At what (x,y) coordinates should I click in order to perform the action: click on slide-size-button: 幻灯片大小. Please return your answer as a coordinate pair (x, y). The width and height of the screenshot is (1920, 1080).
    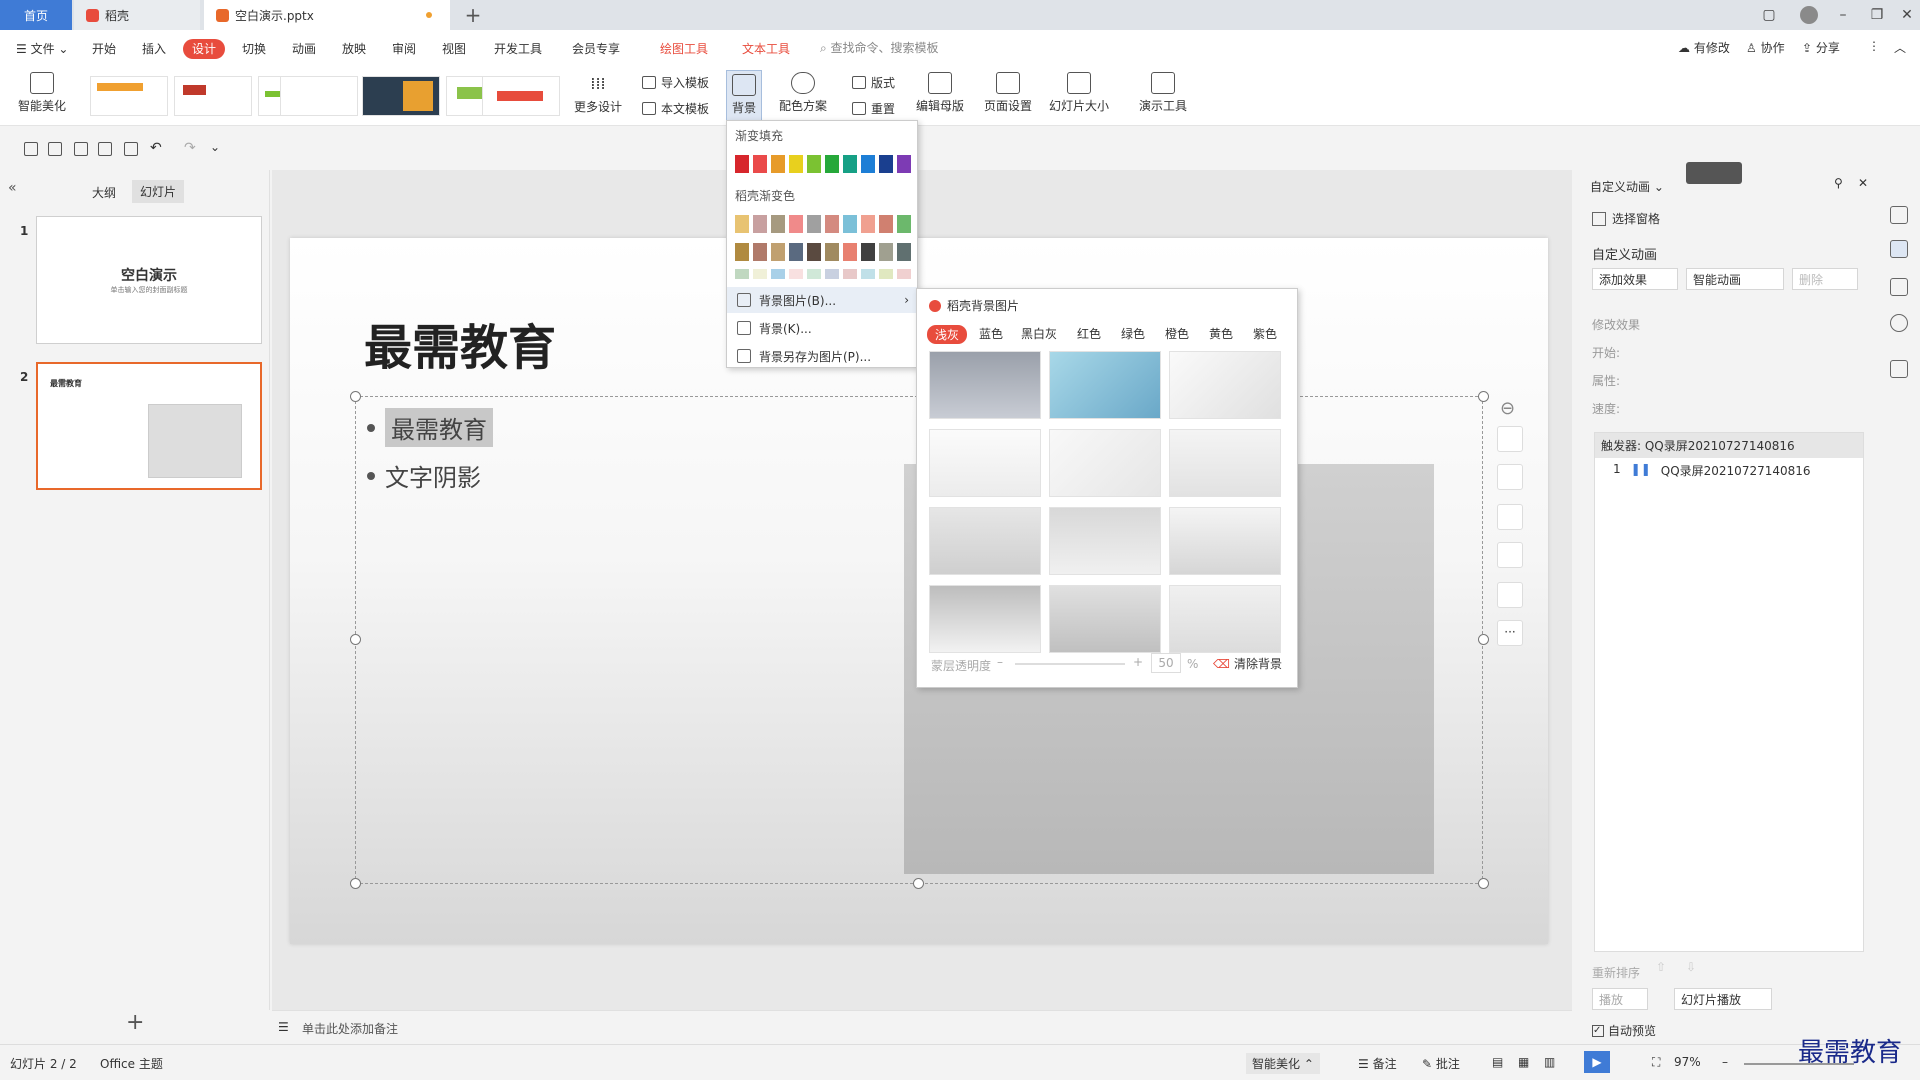
    Looking at the image, I should click on (1079, 93).